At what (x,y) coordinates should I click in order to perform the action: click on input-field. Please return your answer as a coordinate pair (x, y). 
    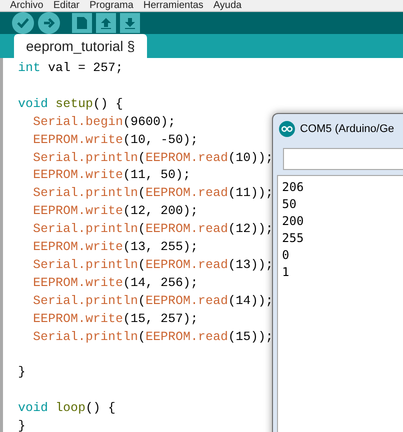
    Looking at the image, I should click on (343, 159).